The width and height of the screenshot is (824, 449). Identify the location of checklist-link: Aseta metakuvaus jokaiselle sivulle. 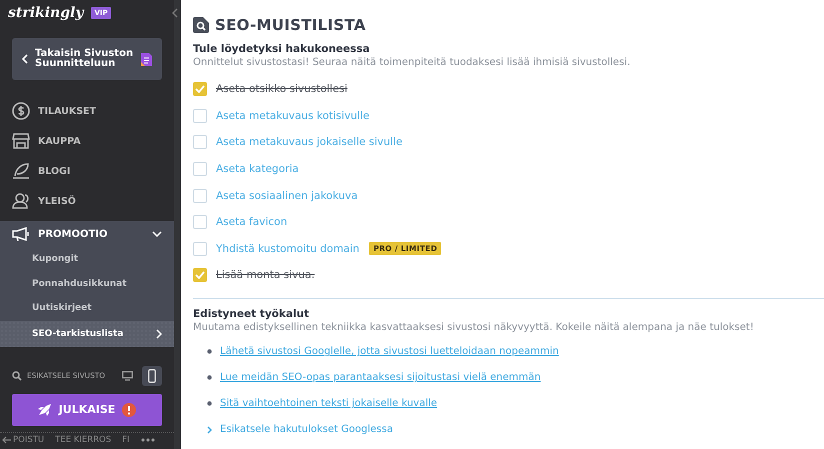
(309, 142).